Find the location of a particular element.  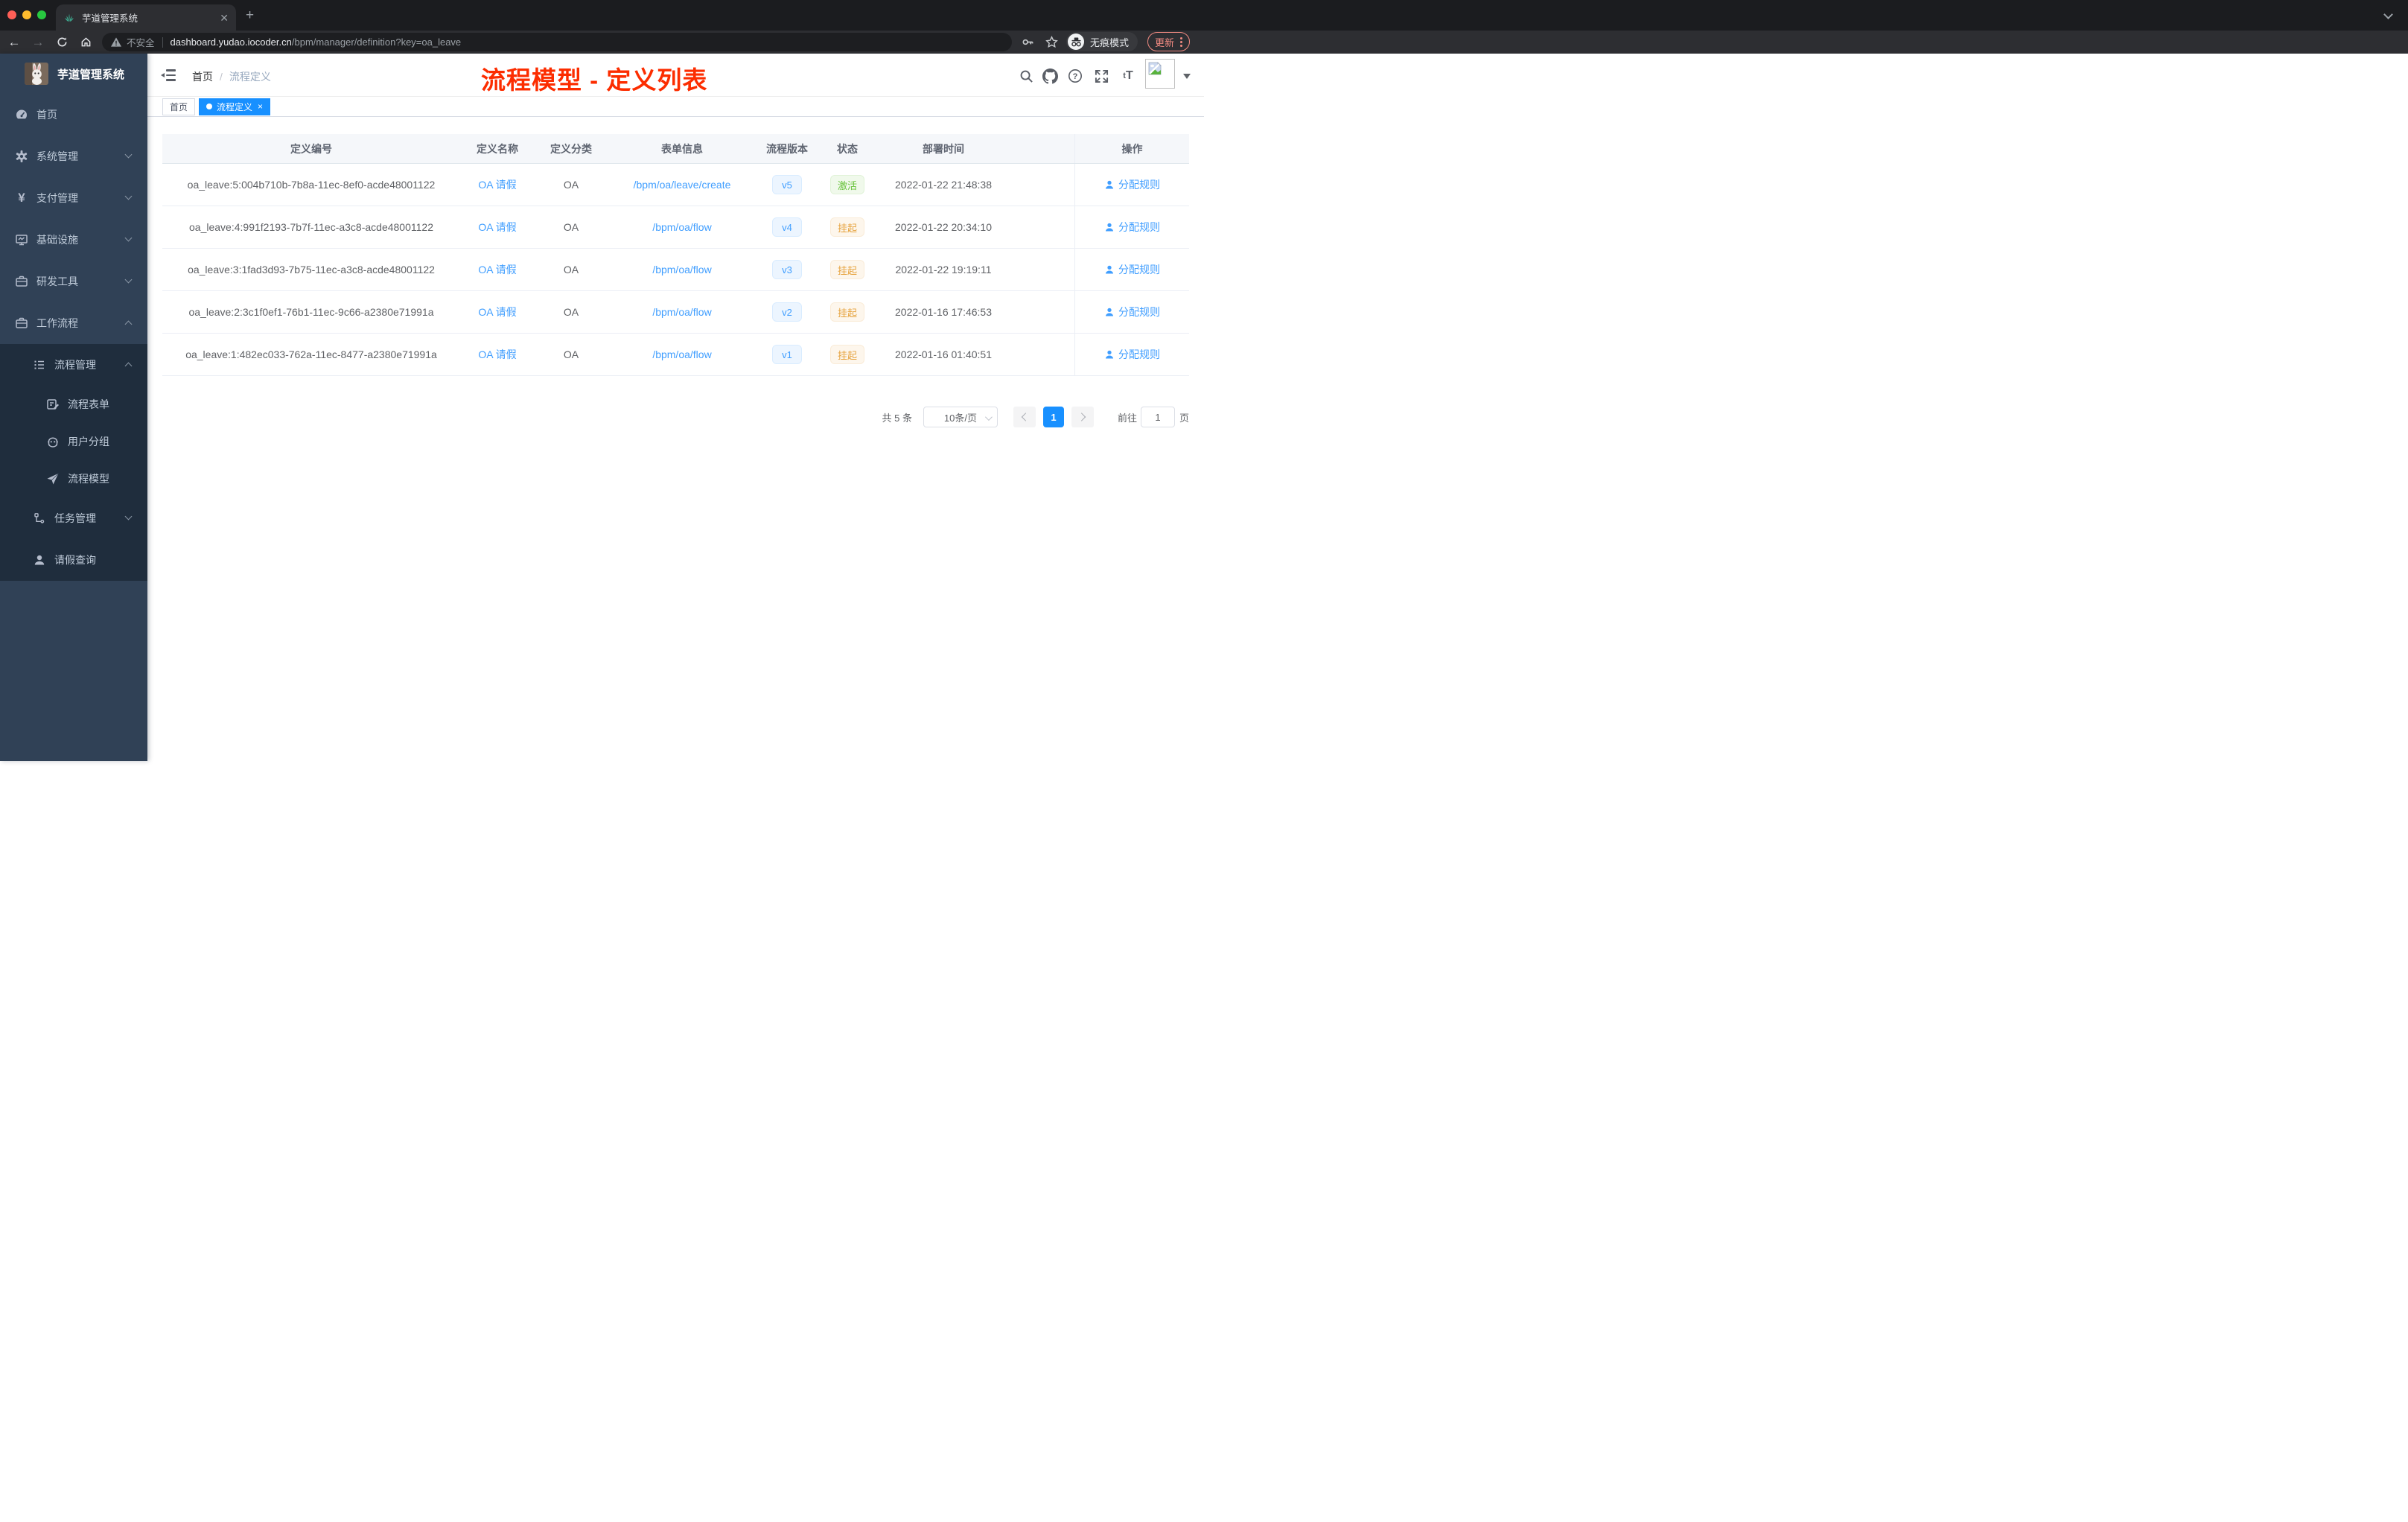

avatar is located at coordinates (1160, 74).